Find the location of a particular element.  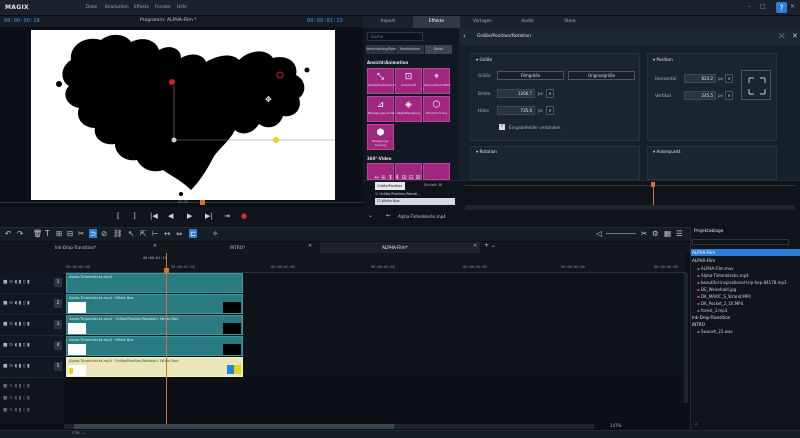

effect-tile-ausschnitt: ⊡ Ausschnitt is located at coordinates (408, 81).